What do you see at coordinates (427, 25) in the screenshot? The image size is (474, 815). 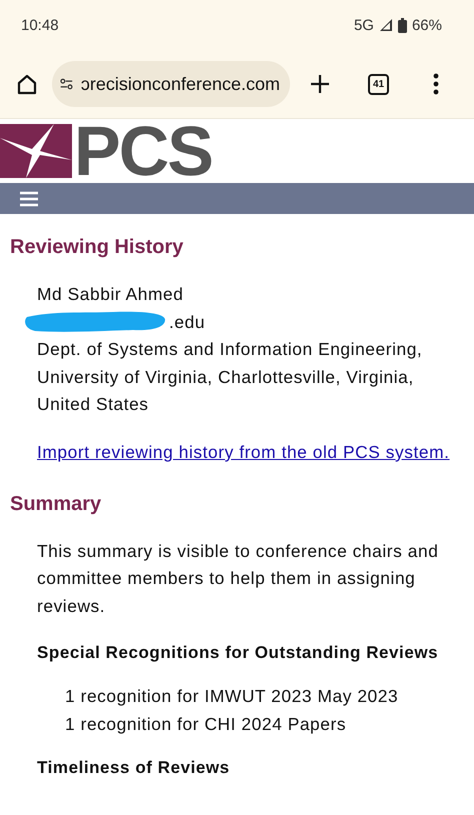 I see `battery-percent: 66%` at bounding box center [427, 25].